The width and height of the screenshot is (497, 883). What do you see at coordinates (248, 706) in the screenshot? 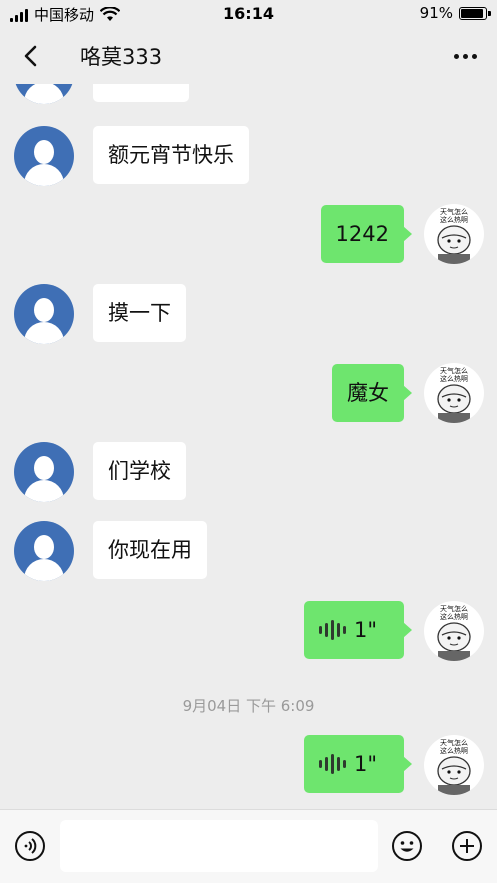
I see `message-timestamp: 9月04日 下午 6:09` at bounding box center [248, 706].